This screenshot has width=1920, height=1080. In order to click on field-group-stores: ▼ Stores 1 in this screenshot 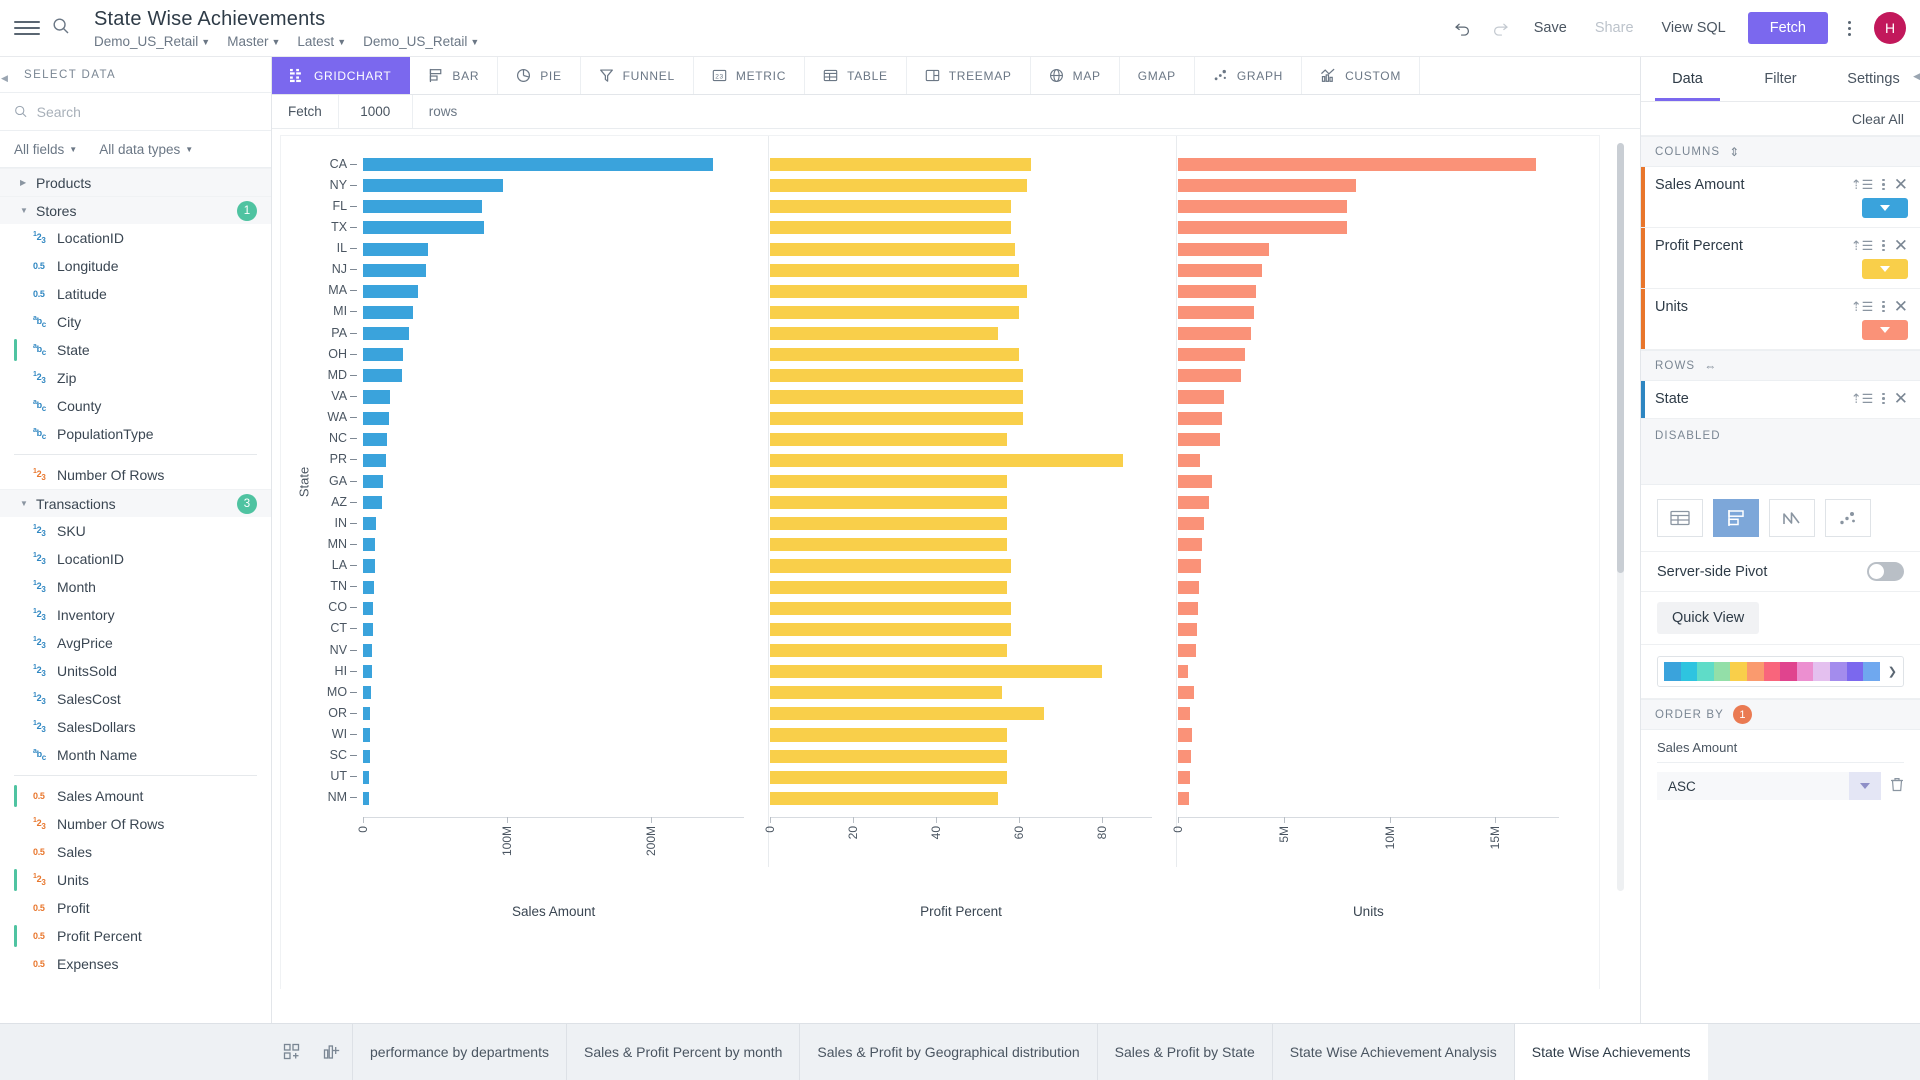, I will do `click(135, 210)`.